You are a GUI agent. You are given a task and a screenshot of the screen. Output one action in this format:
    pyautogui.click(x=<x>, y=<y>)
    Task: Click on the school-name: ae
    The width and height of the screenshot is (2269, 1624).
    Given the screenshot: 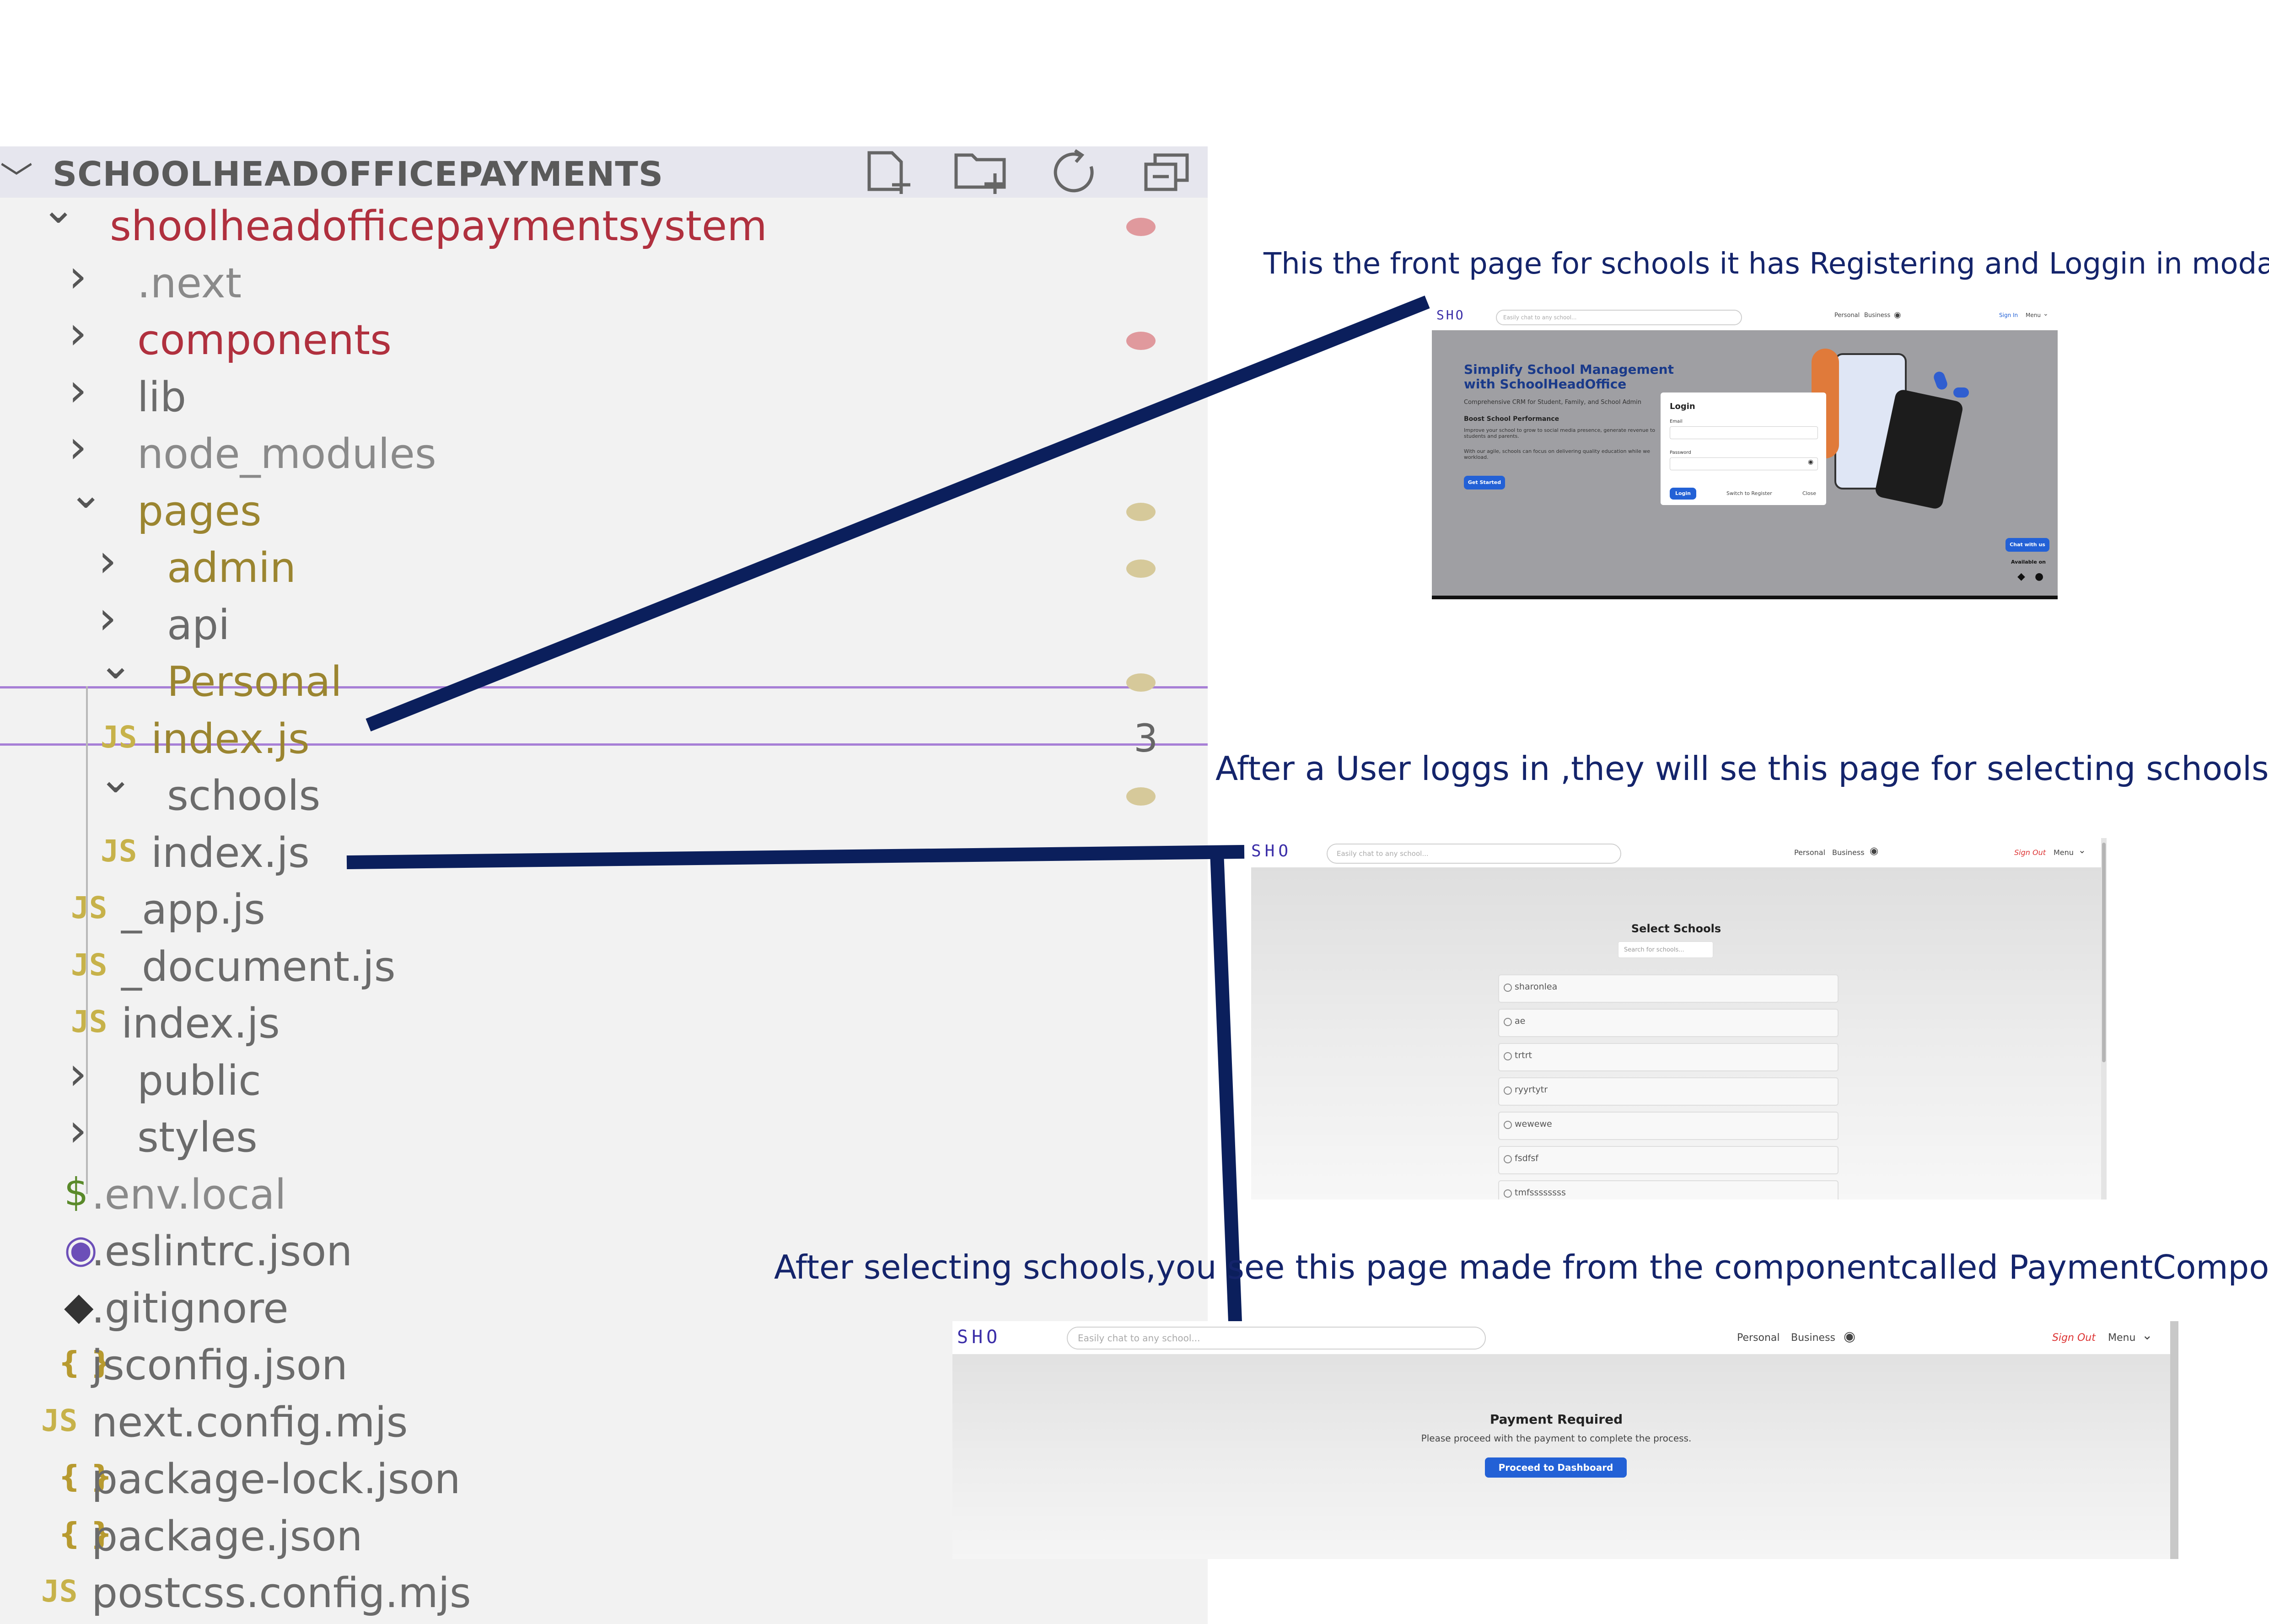 What is the action you would take?
    pyautogui.click(x=1520, y=1021)
    